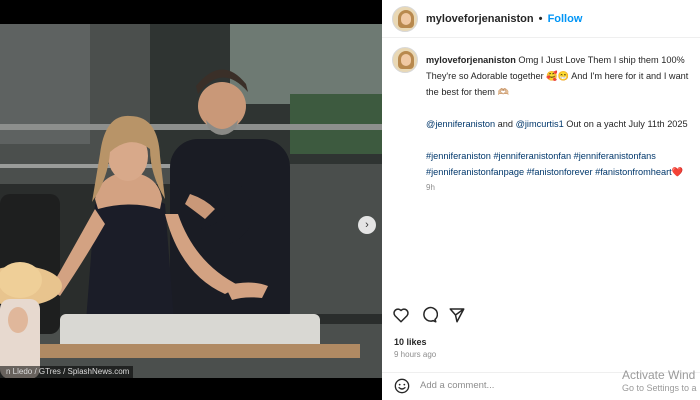  I want to click on header-user-row: myloveforjenaniston • Follow, so click(504, 19).